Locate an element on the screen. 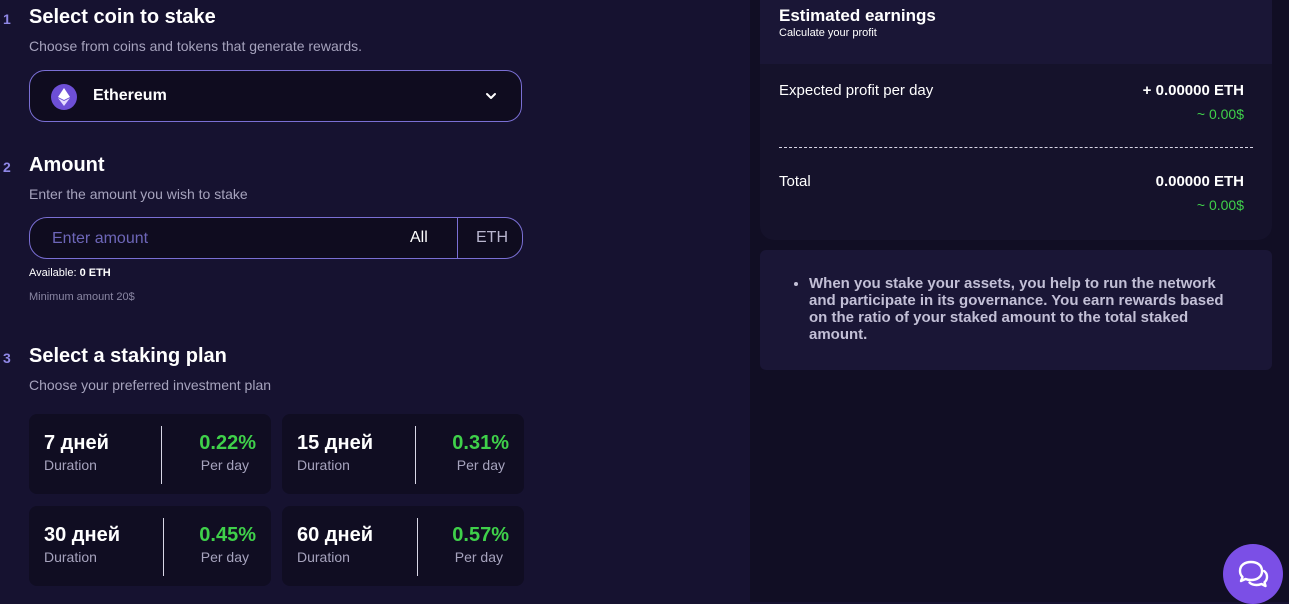  amount-unit: ETH is located at coordinates (492, 237).